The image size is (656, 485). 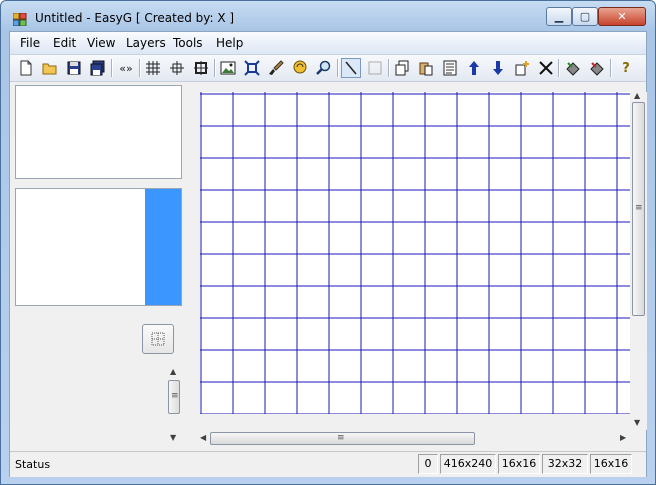 I want to click on brush-icon, so click(x=276, y=68).